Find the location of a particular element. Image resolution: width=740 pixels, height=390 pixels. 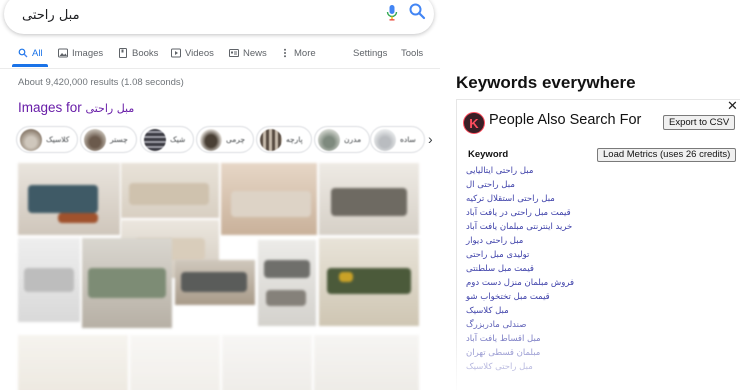

more-vertical-icon is located at coordinates (285, 53).